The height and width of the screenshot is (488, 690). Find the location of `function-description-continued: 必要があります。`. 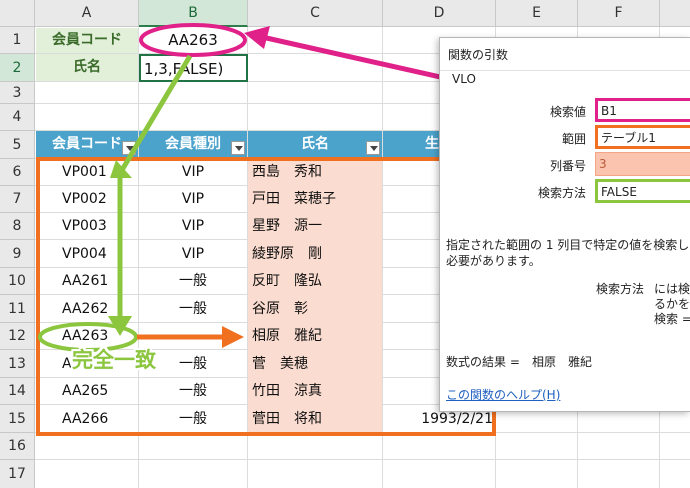

function-description-continued: 必要があります。 is located at coordinates (493, 261).